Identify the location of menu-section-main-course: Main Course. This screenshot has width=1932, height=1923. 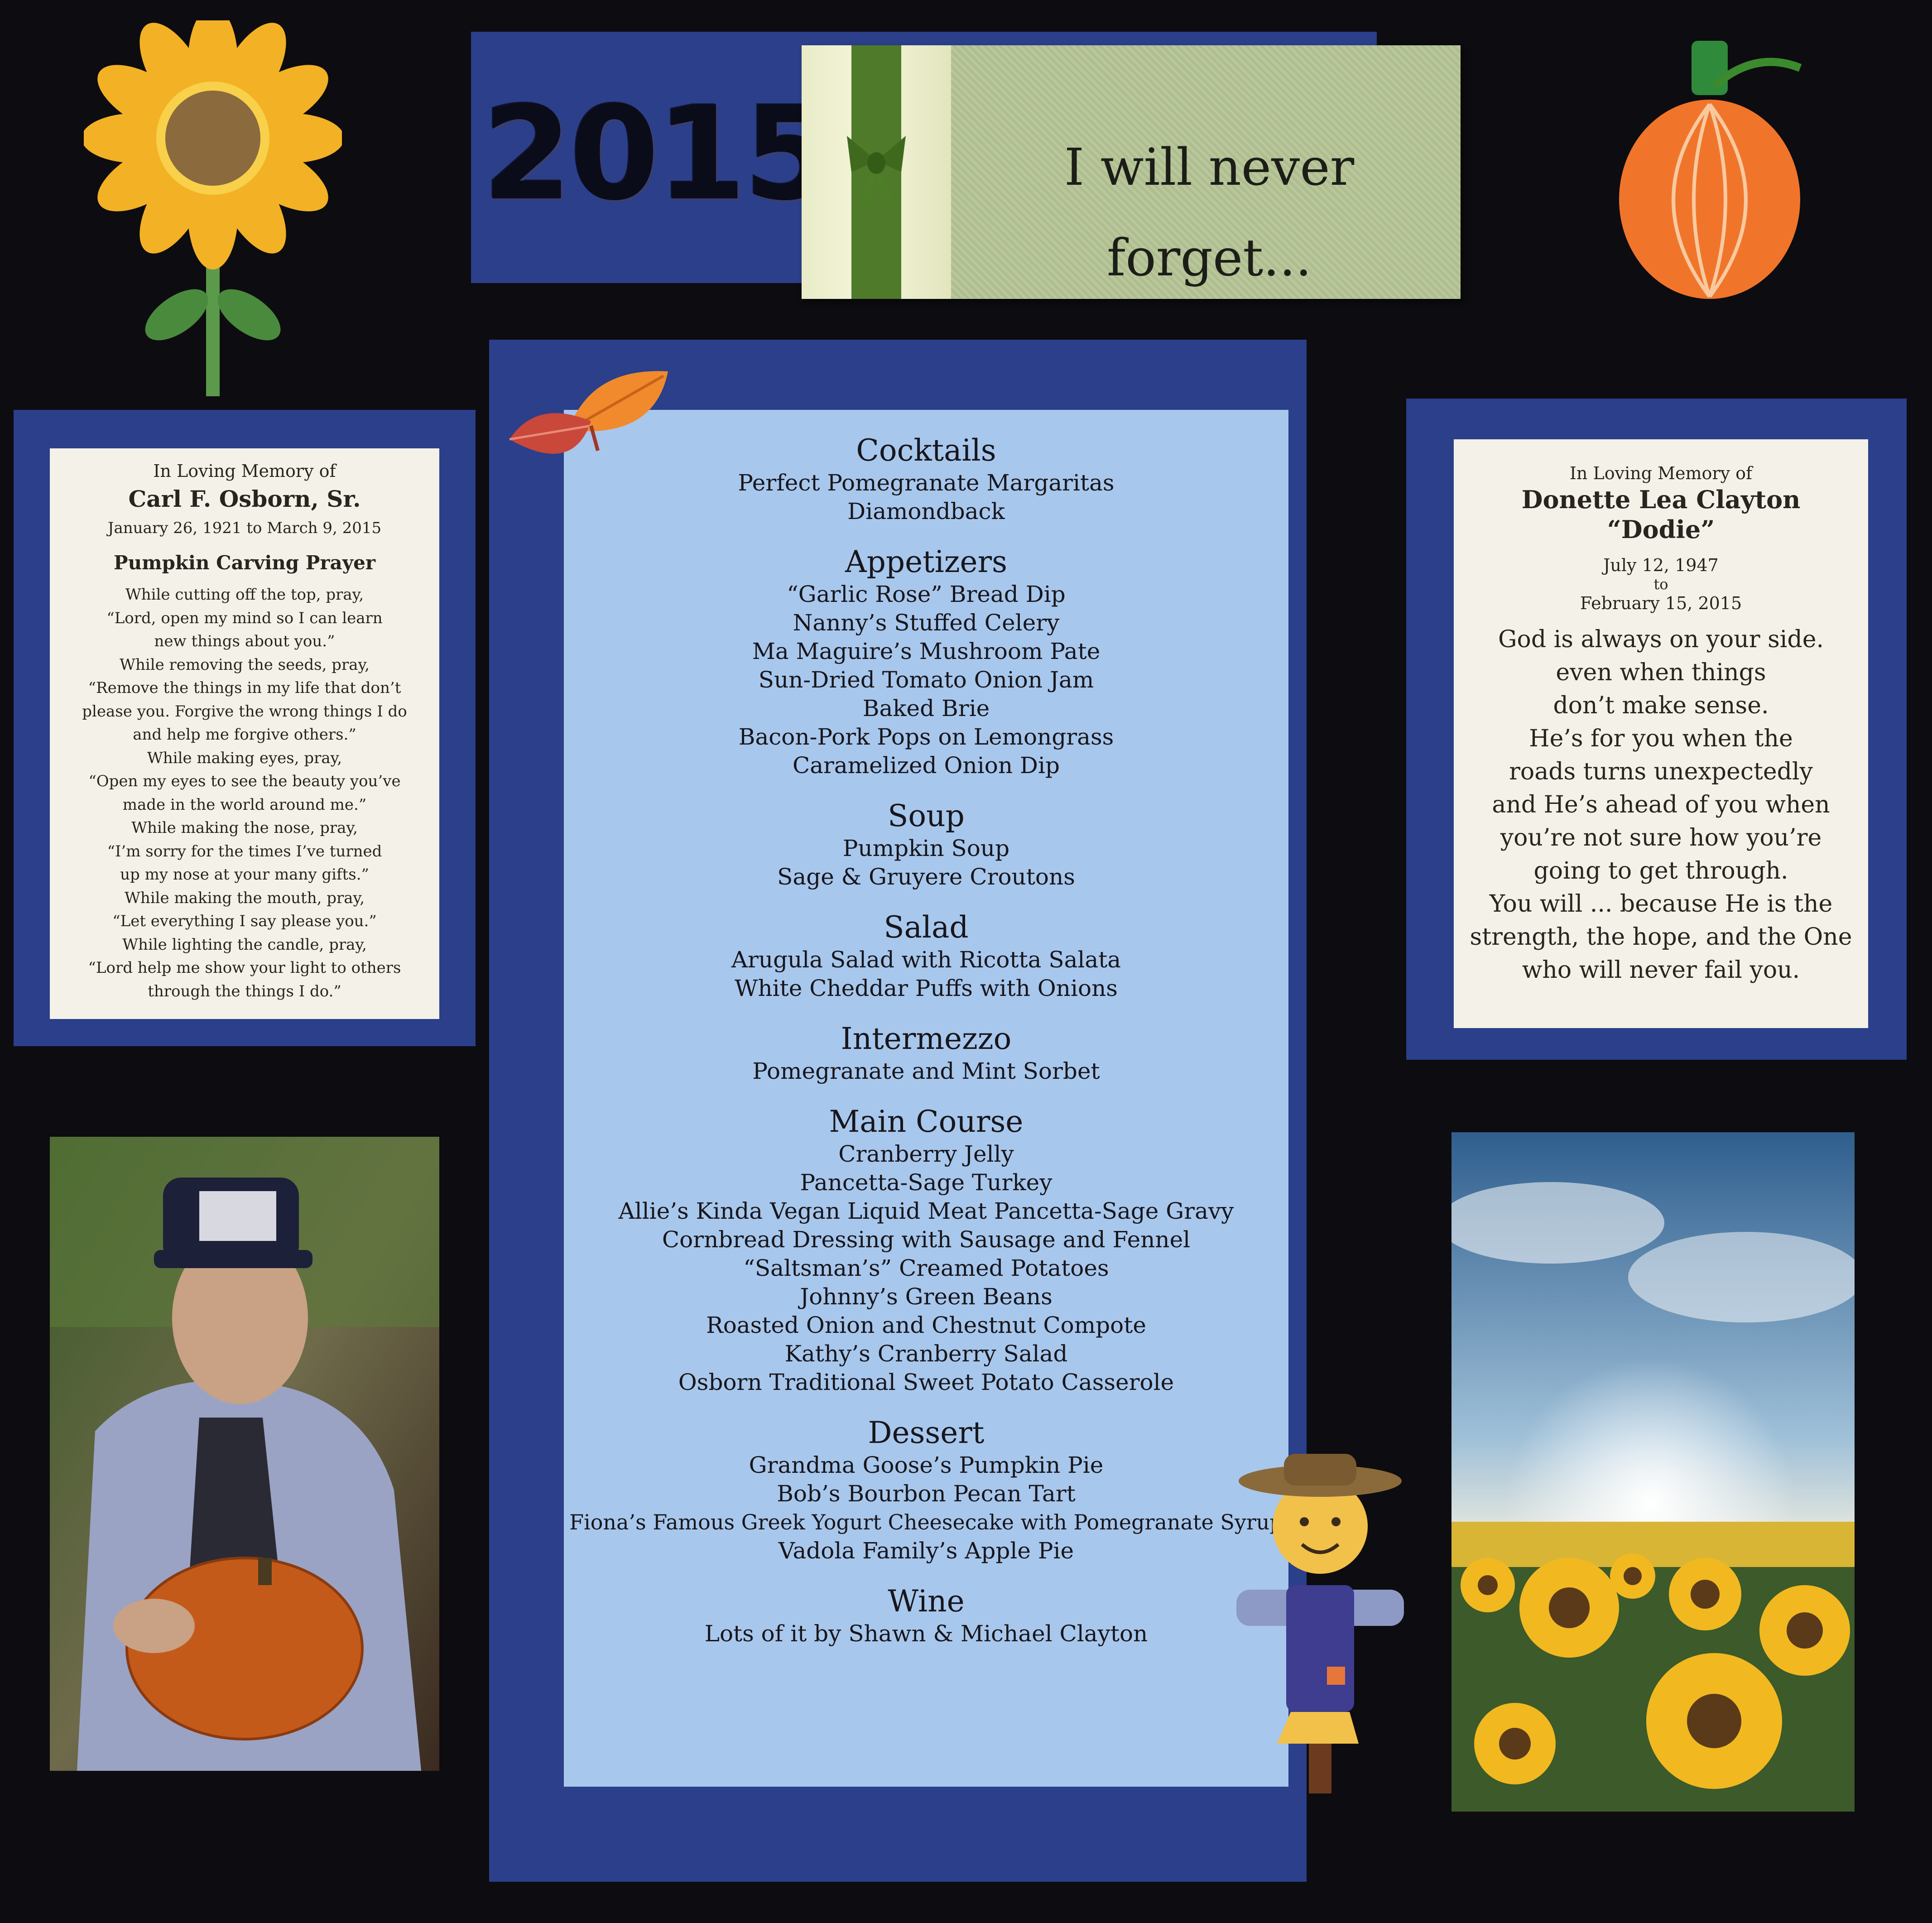
(926, 1121).